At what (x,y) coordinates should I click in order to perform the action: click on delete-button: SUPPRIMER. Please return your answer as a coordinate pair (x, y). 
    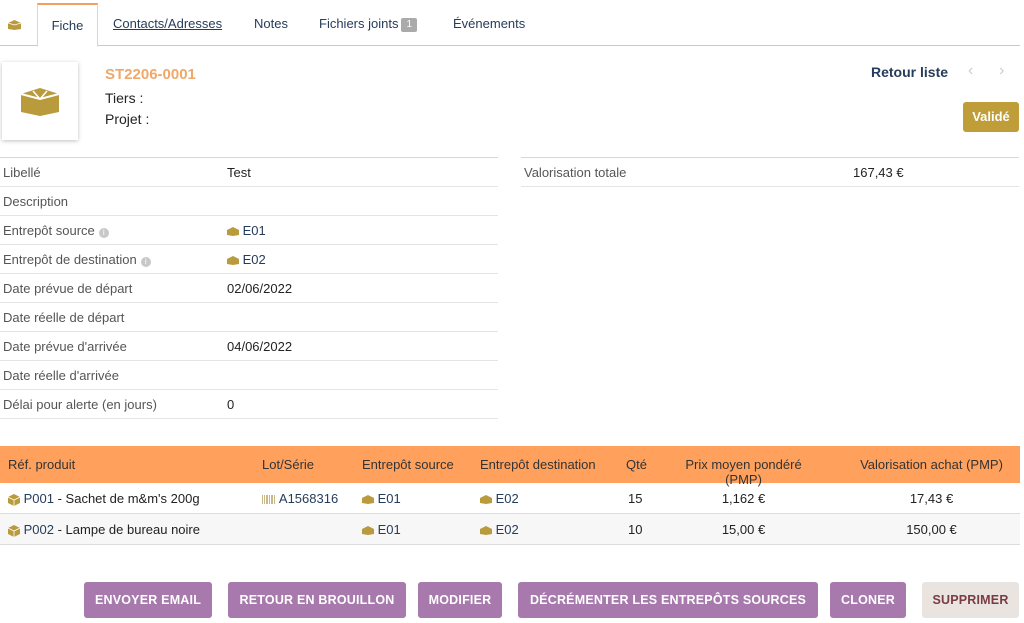
    Looking at the image, I should click on (970, 600).